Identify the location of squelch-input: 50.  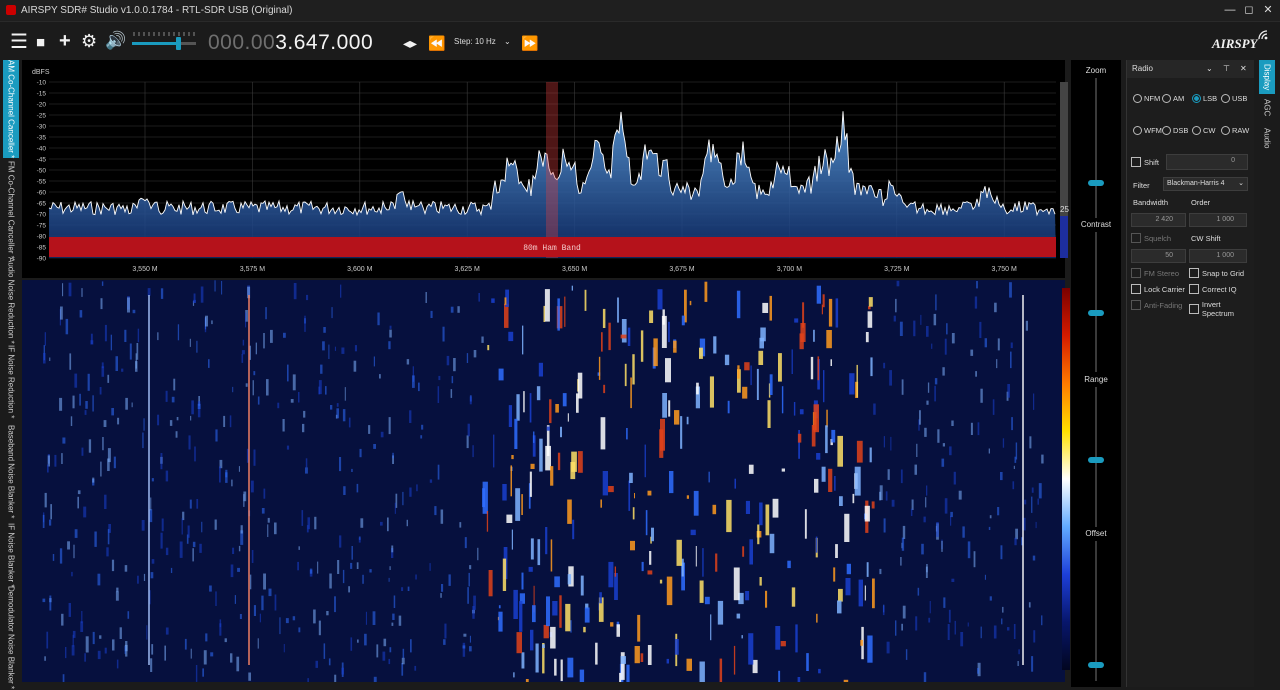
(1158, 256).